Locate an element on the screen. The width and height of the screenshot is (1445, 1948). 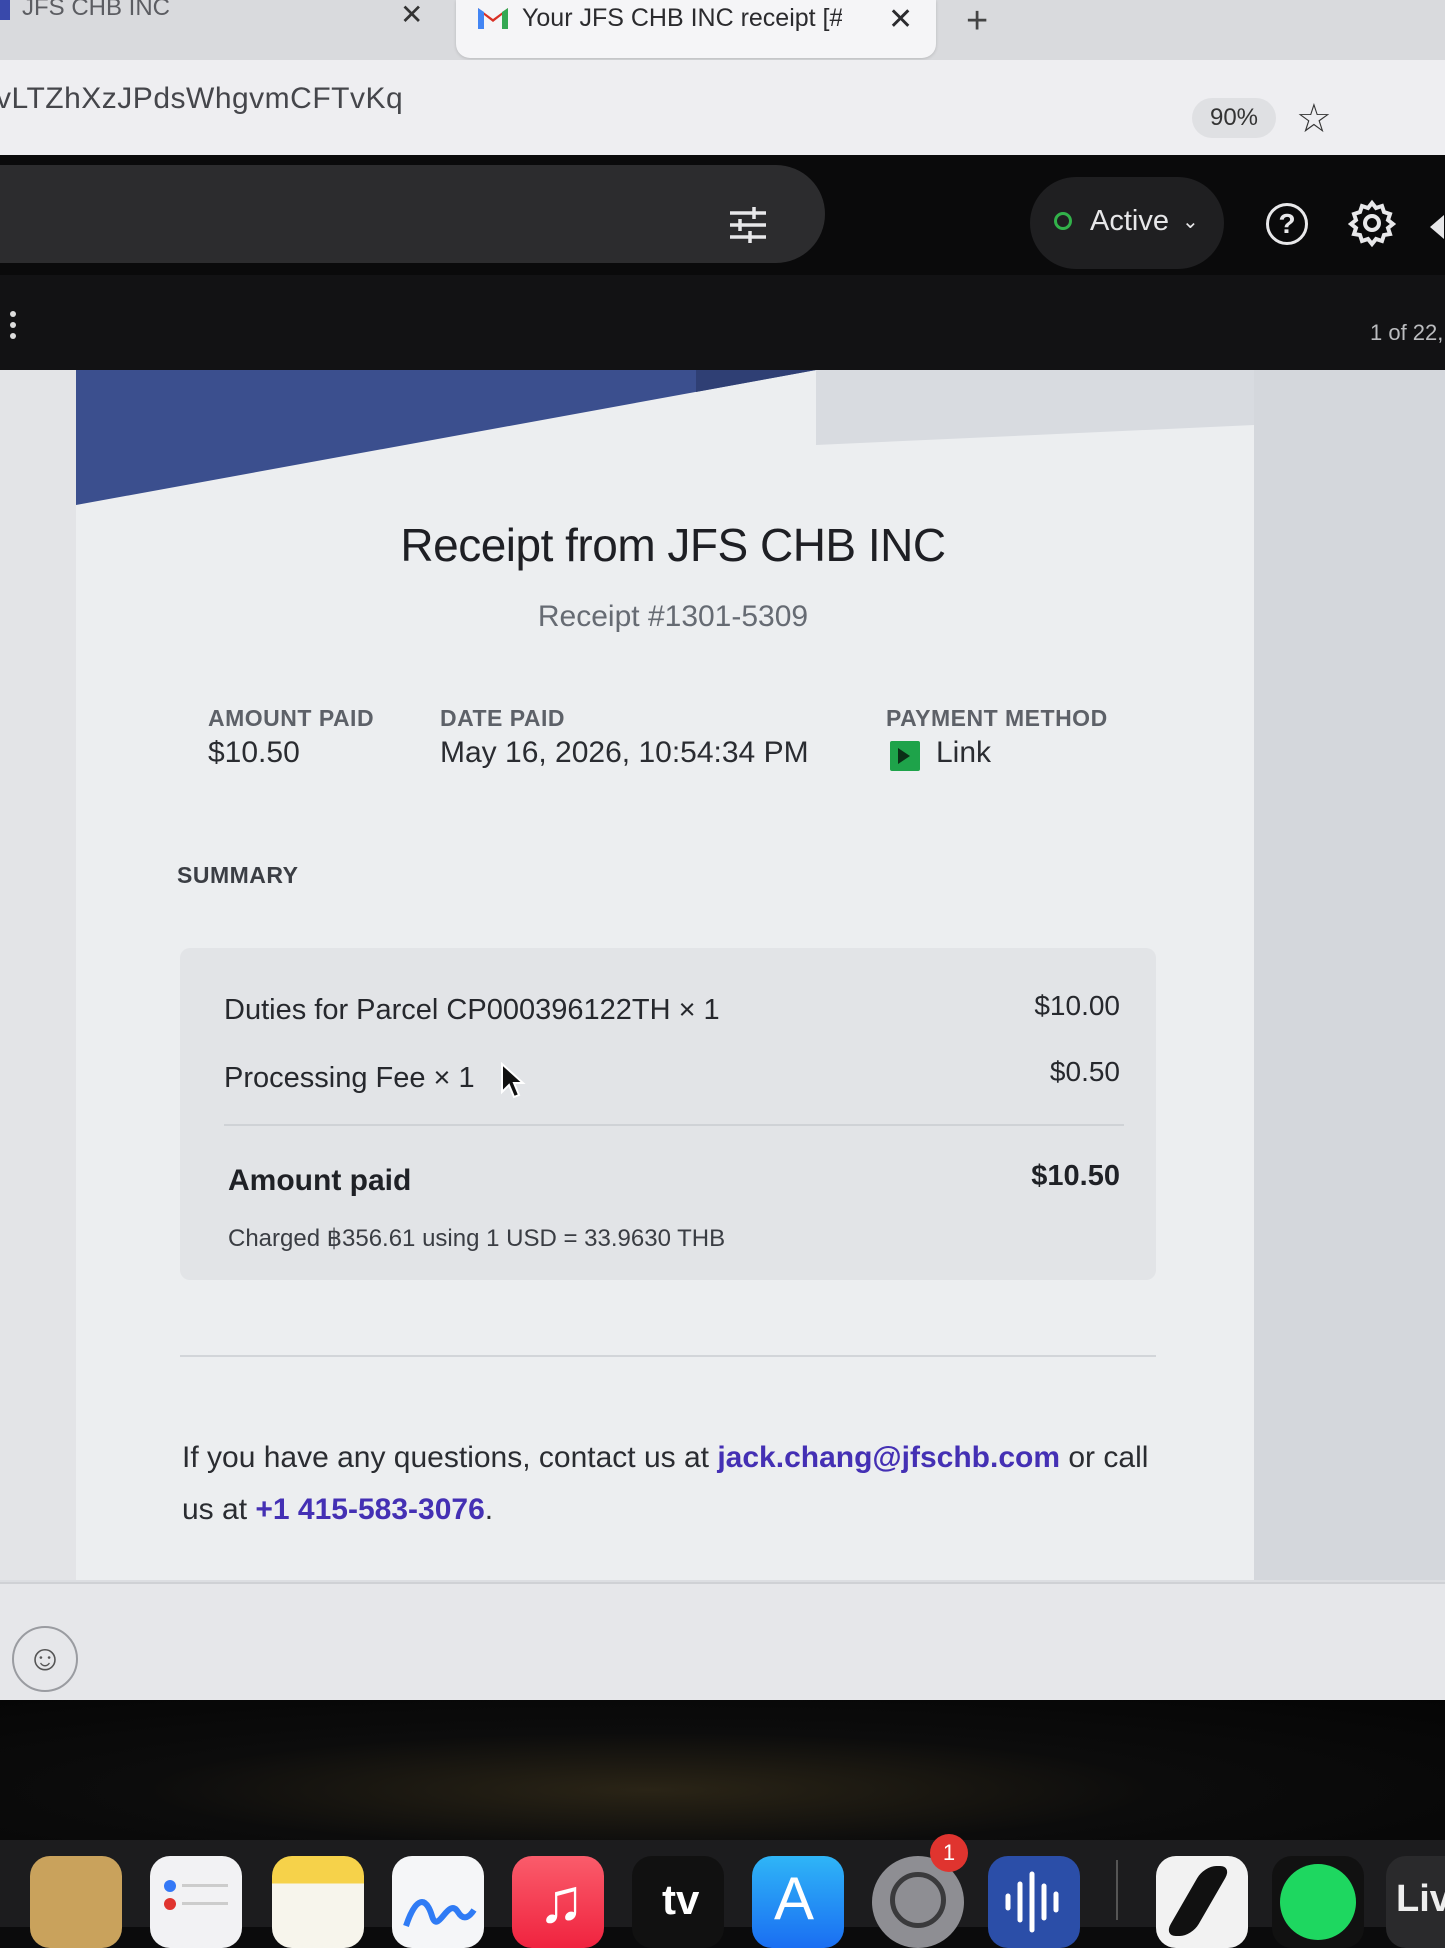
line-item-description: Duties for Parcel CP000396122TH × 1 is located at coordinates (472, 1010).